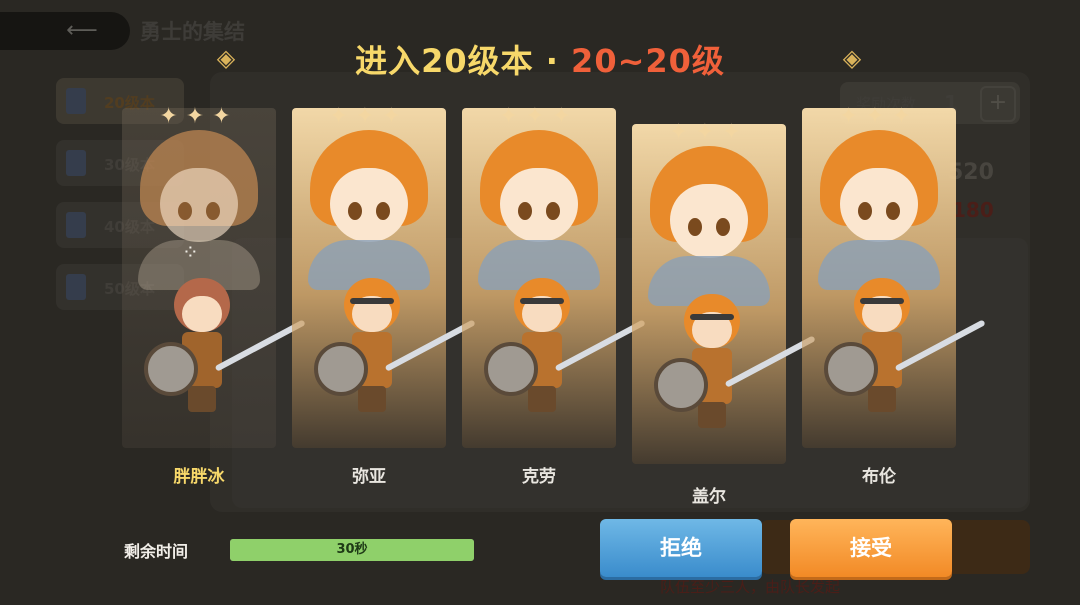 Image resolution: width=1080 pixels, height=605 pixels. I want to click on popup-title: 进入20级本 · 20~20级, so click(540, 61).